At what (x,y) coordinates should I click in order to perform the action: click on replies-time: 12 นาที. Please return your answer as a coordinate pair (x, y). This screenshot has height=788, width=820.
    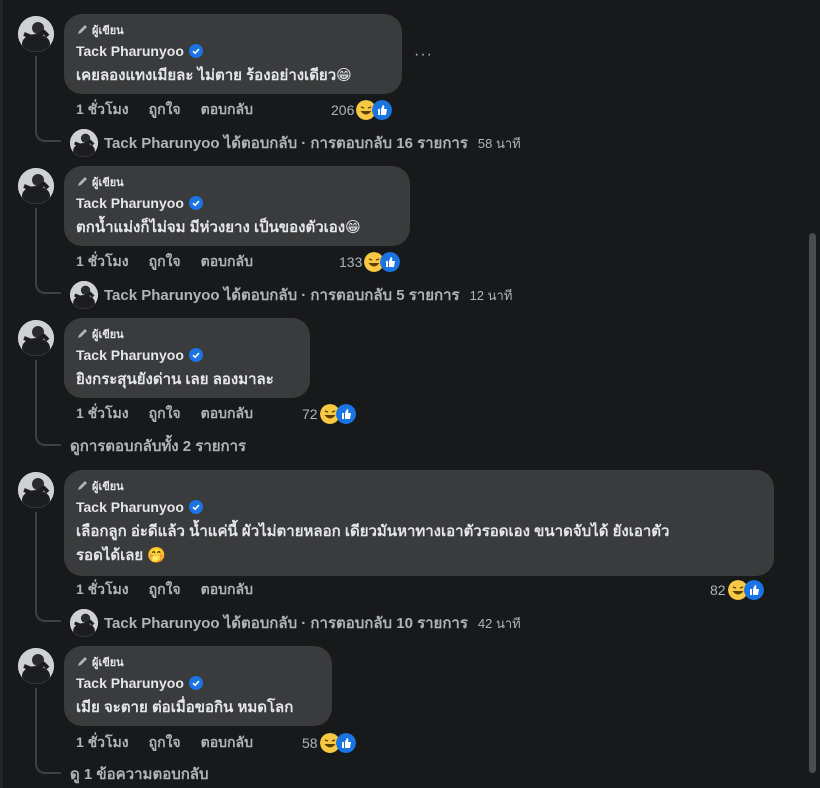
    Looking at the image, I should click on (491, 295).